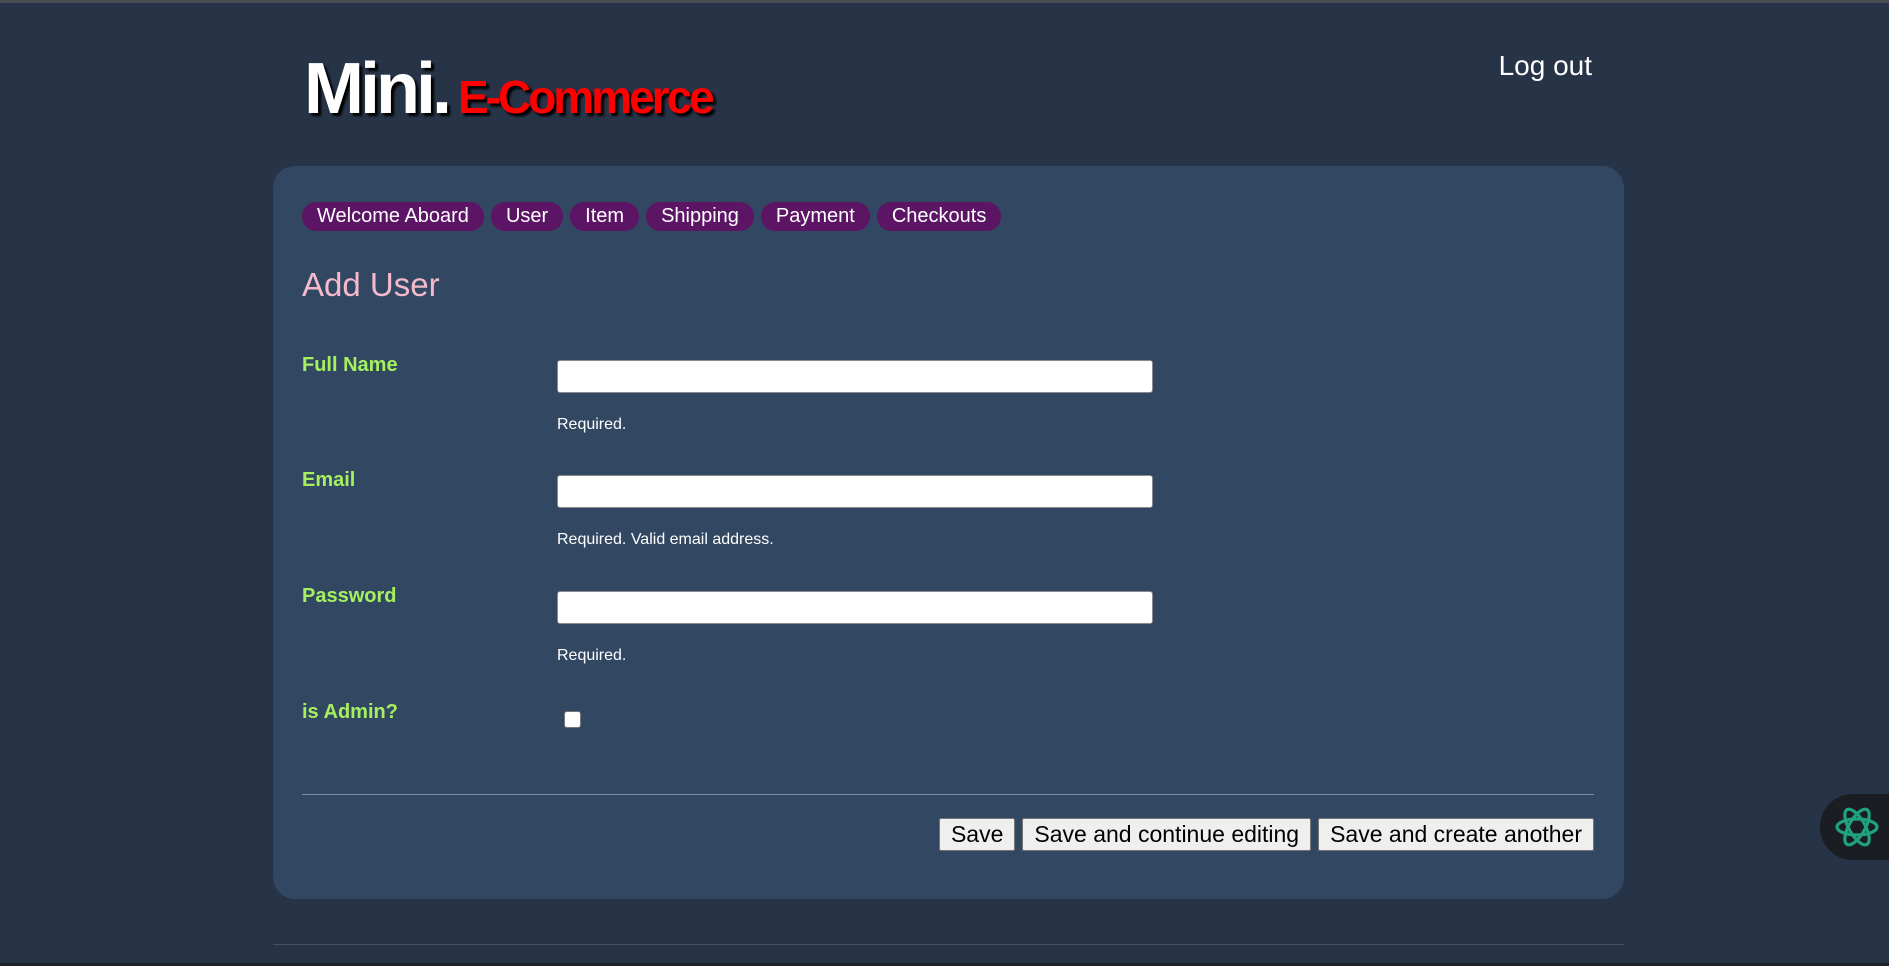 The height and width of the screenshot is (966, 1889). What do you see at coordinates (855, 607) in the screenshot?
I see `password-input` at bounding box center [855, 607].